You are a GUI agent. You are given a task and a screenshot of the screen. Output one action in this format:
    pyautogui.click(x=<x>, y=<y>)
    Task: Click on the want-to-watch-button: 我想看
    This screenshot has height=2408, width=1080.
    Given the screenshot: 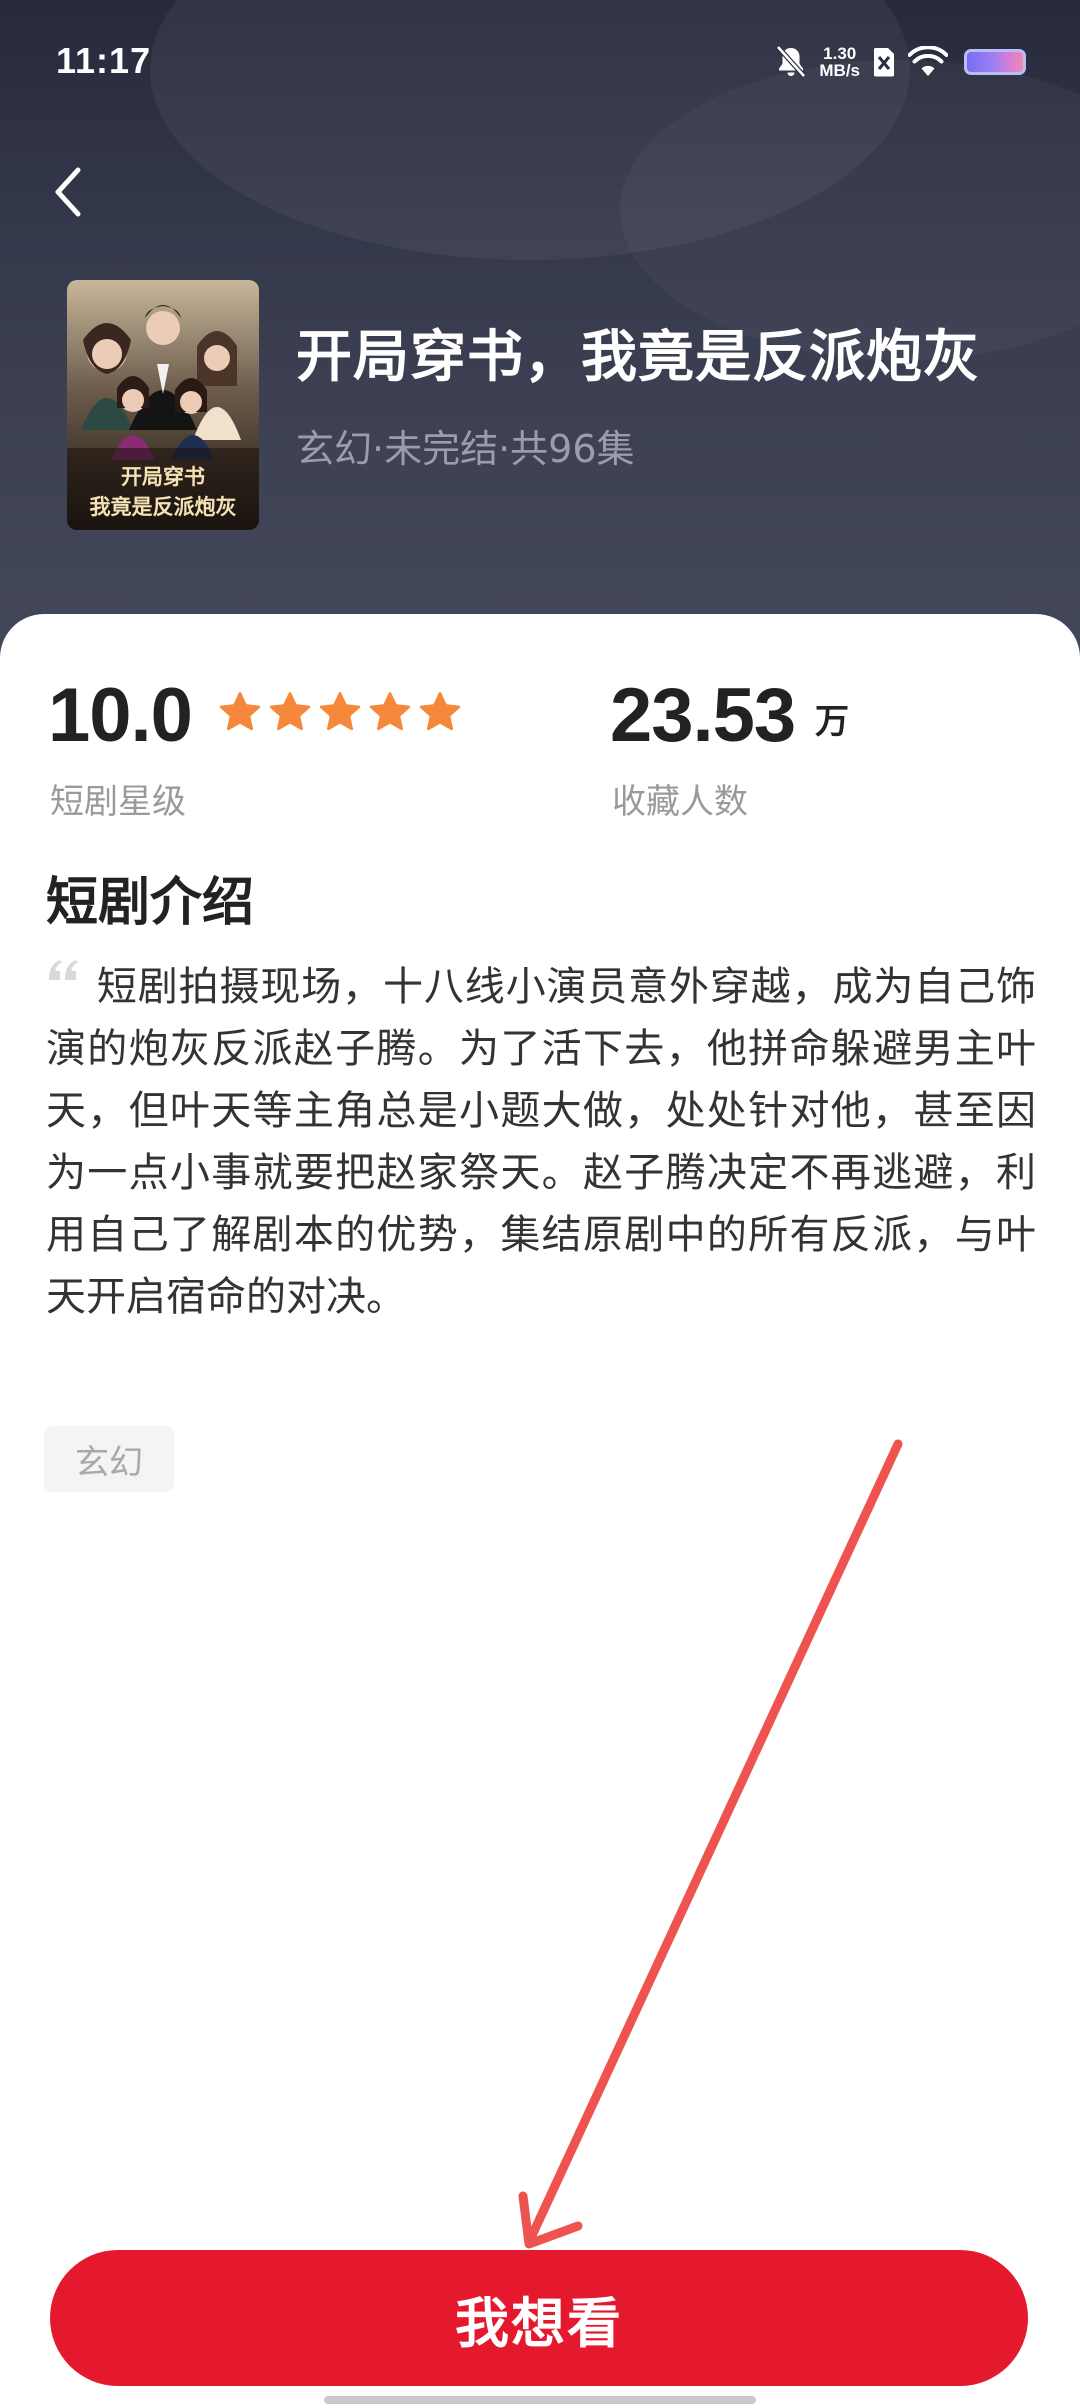 What is the action you would take?
    pyautogui.click(x=539, y=2318)
    